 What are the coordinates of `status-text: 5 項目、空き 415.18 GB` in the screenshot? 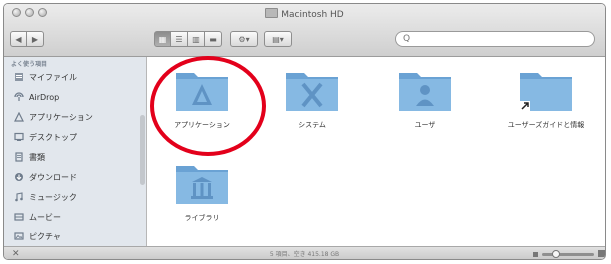 It's located at (304, 254).